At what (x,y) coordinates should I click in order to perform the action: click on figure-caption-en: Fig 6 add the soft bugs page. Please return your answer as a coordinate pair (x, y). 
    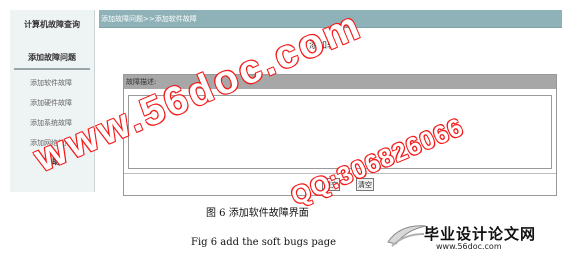
    Looking at the image, I should click on (264, 242).